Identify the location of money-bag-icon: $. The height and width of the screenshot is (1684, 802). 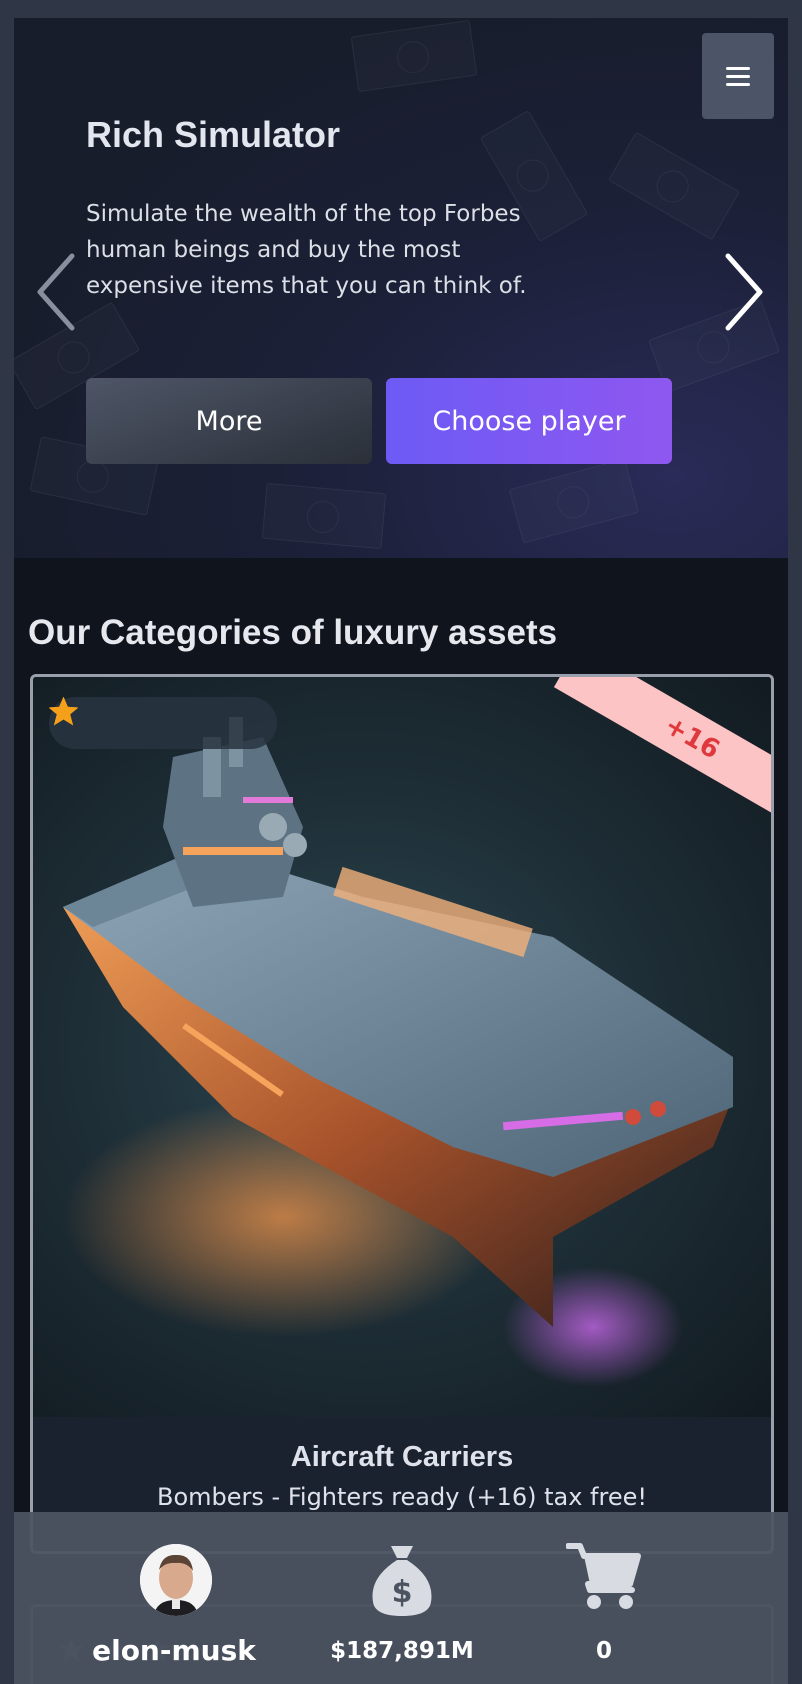
(402, 1581).